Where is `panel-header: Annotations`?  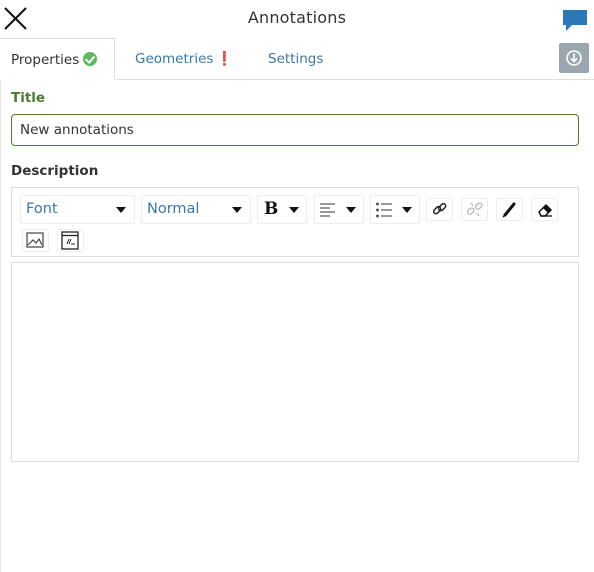 panel-header: Annotations is located at coordinates (297, 19).